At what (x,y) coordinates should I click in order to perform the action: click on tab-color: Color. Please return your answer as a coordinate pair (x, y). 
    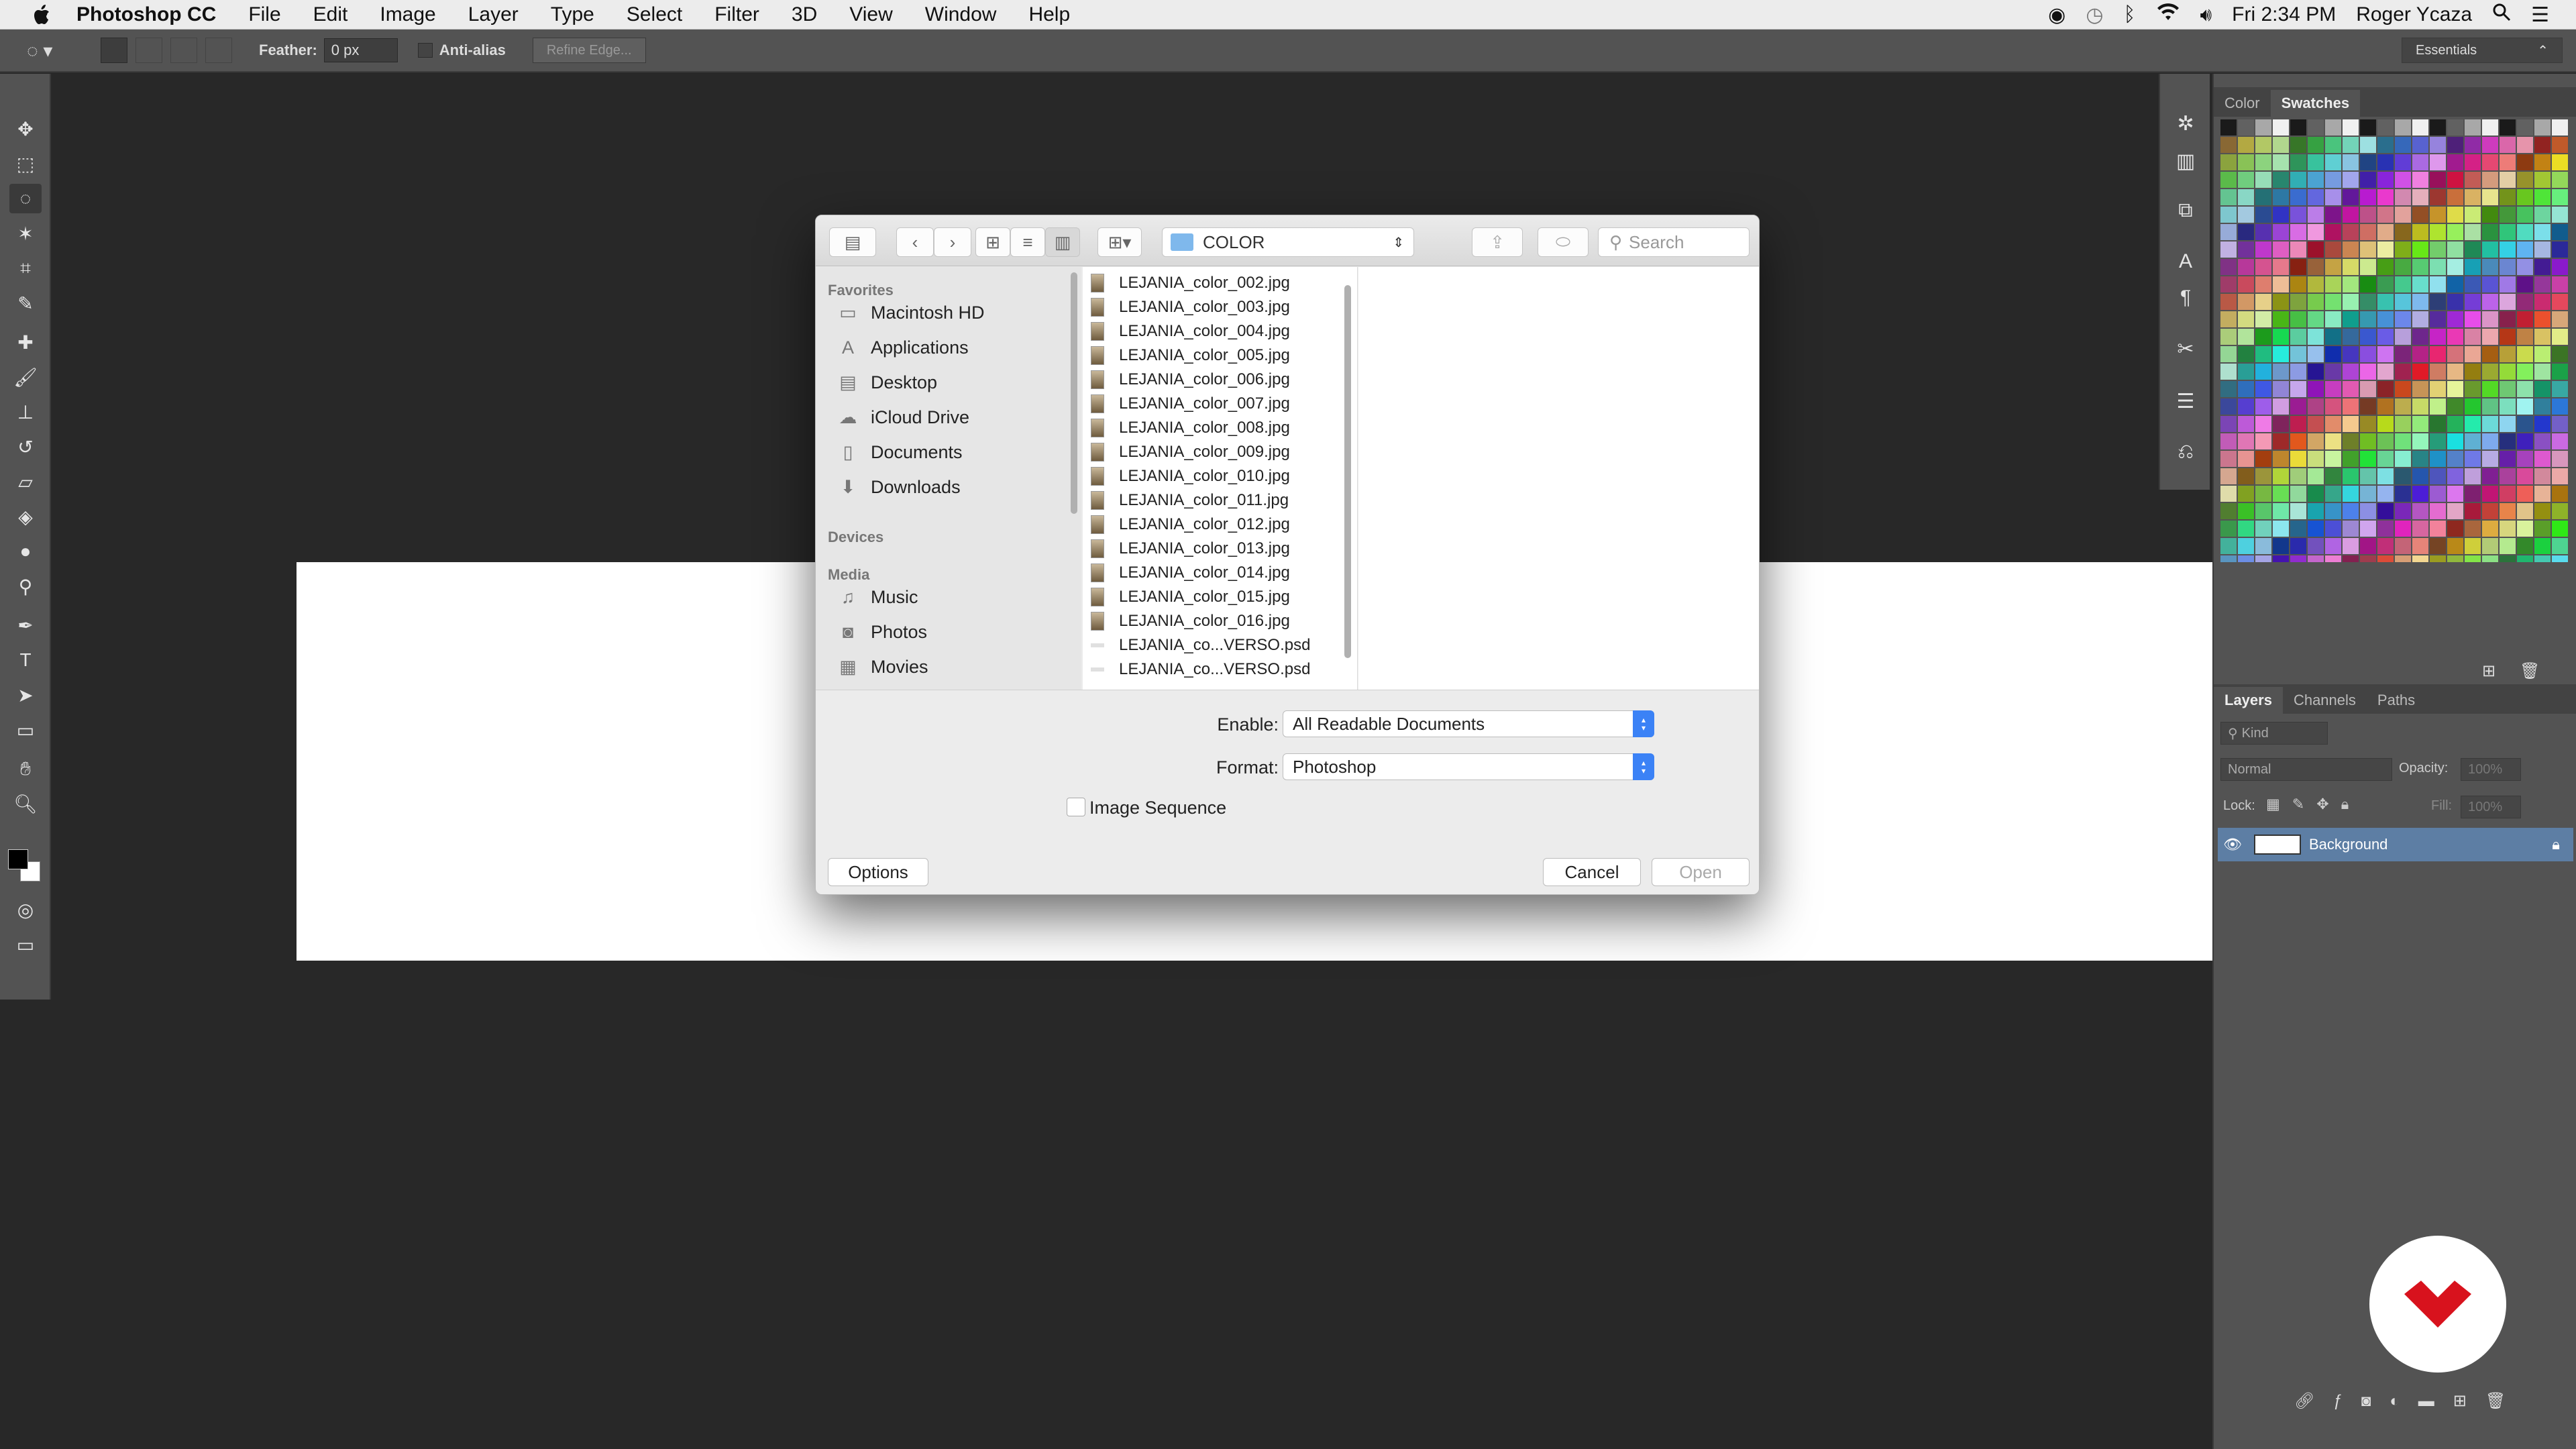
    Looking at the image, I should click on (2242, 103).